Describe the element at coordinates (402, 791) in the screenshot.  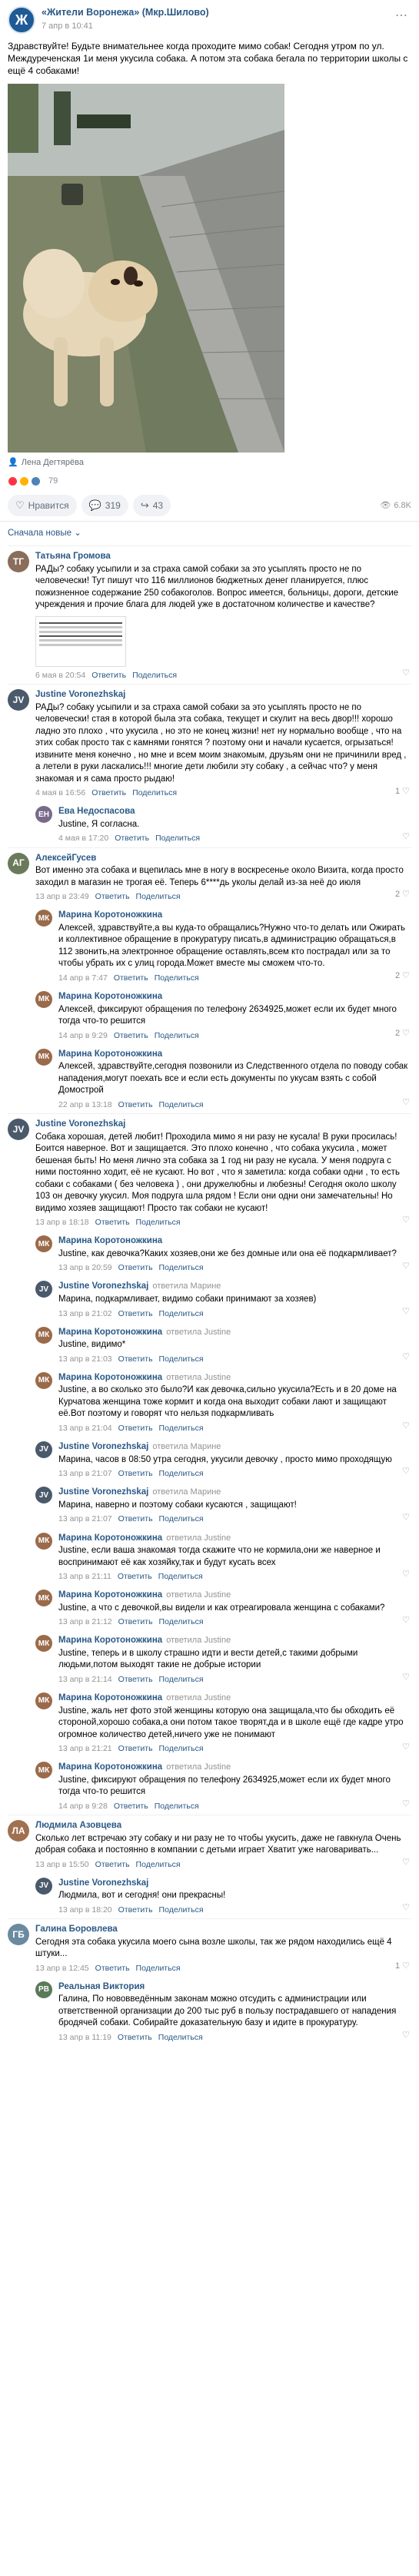
I see `comment-like-button: 1 ♡` at that location.